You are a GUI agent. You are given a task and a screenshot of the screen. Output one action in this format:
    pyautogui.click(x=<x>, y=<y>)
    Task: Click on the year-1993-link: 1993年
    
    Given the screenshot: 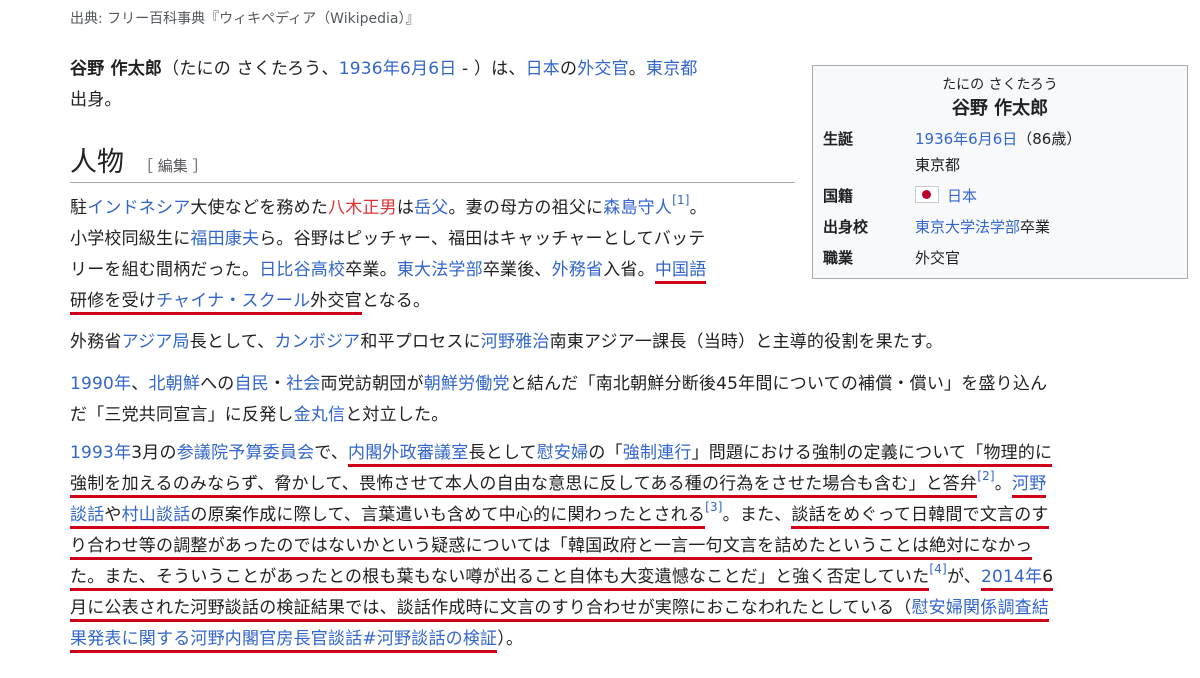 What is the action you would take?
    pyautogui.click(x=100, y=453)
    